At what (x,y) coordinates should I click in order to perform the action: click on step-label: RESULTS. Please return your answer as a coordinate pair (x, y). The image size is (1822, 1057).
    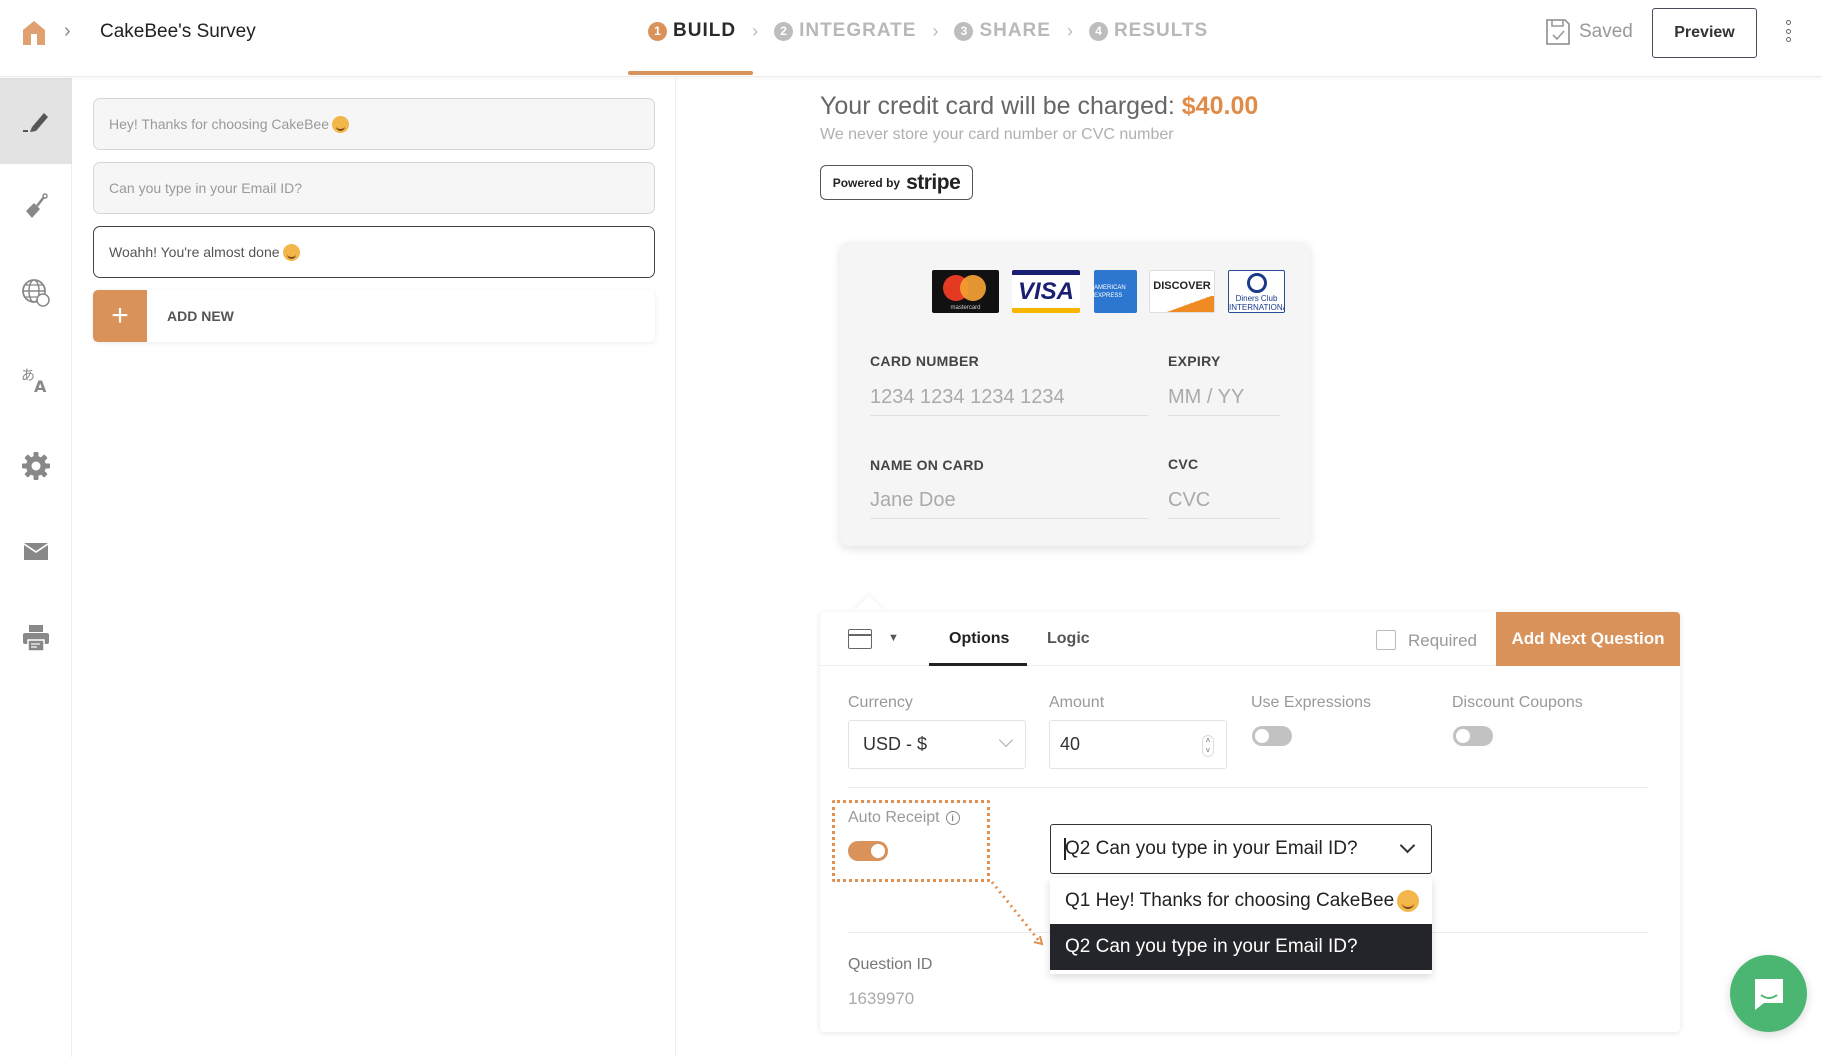
    Looking at the image, I should click on (1161, 30).